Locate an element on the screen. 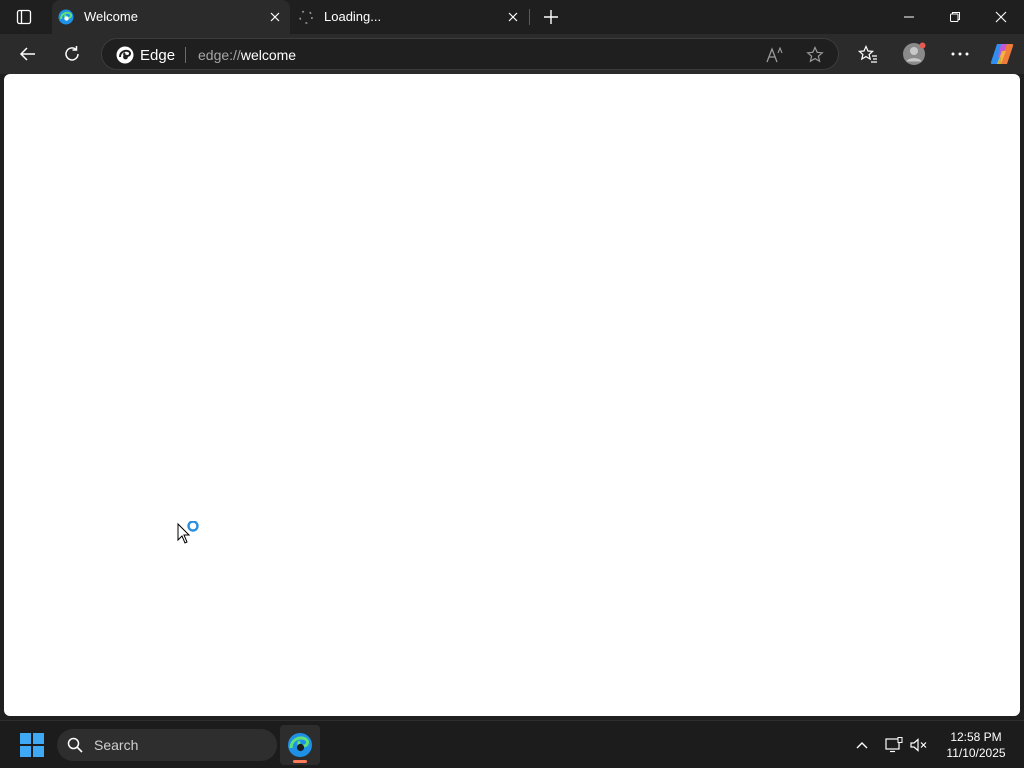  search-label: Search is located at coordinates (116, 745).